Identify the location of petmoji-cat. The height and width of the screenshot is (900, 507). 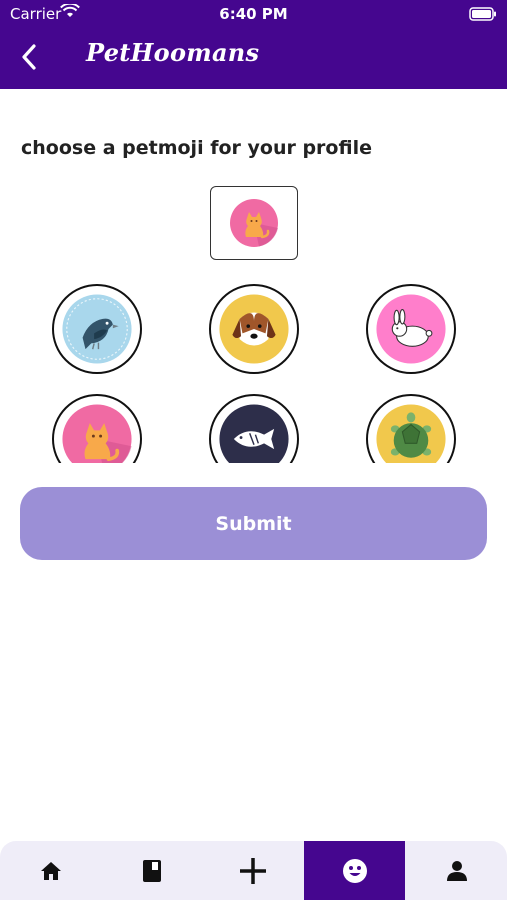
(97, 428).